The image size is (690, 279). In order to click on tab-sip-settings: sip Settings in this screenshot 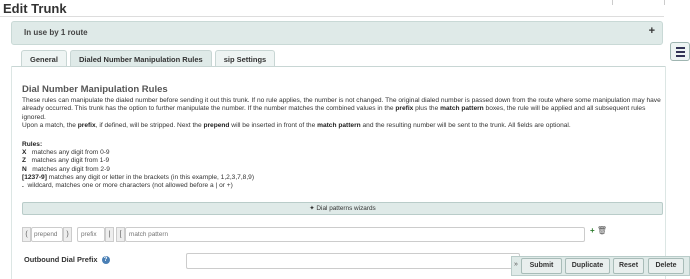, I will do `click(245, 58)`.